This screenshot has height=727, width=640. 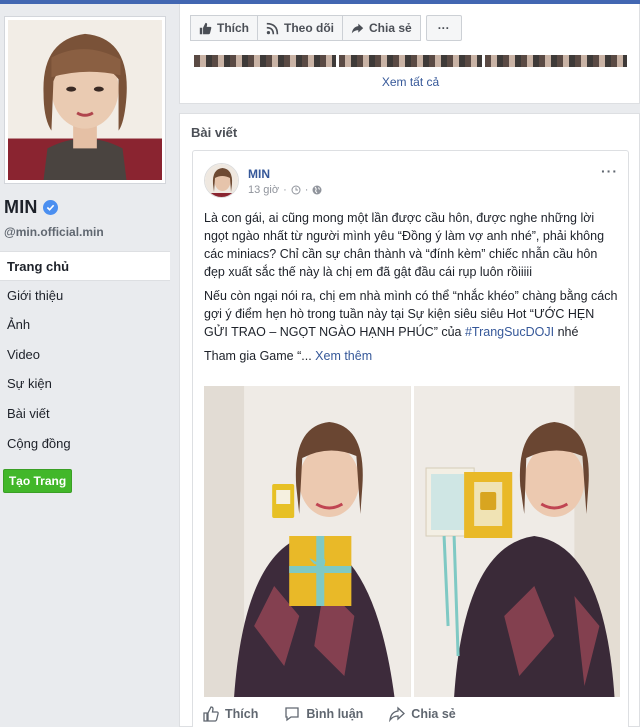 I want to click on profile-photo-image, so click(x=85, y=100).